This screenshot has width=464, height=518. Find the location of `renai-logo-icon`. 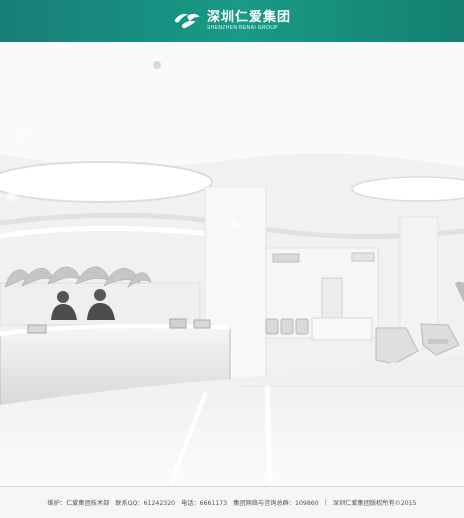

renai-logo-icon is located at coordinates (187, 21).